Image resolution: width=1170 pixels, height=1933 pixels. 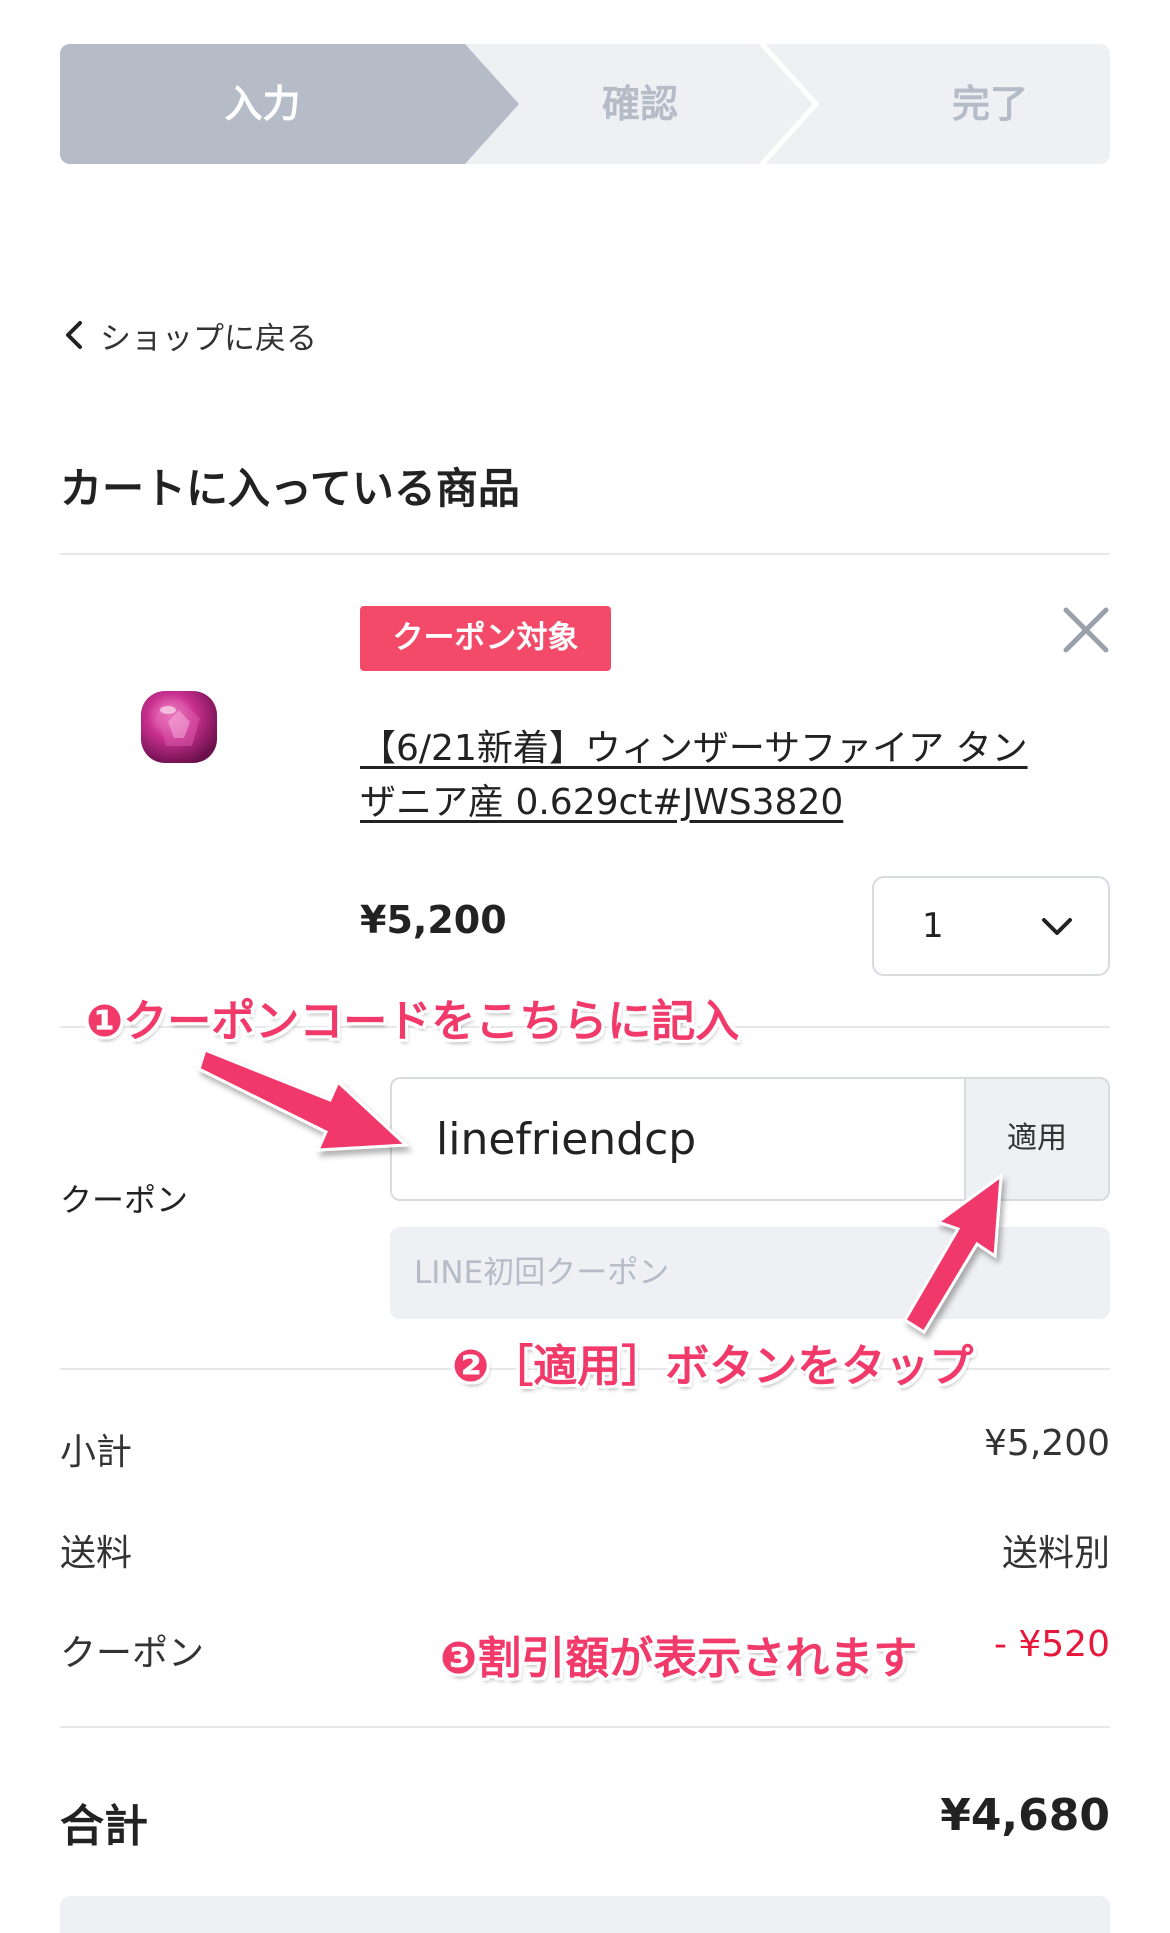 I want to click on total-value: ¥4,680, so click(x=1025, y=1815).